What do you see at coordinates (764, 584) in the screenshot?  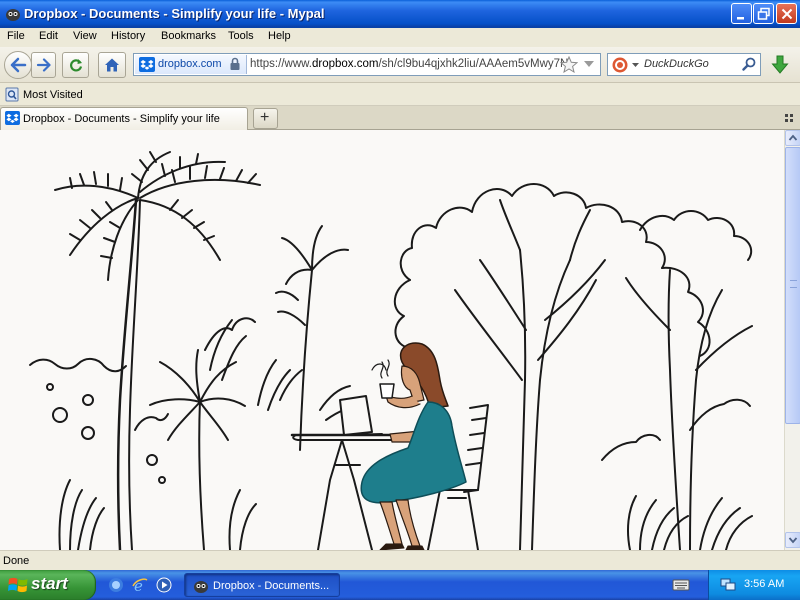 I see `clock: 3:56 AM` at bounding box center [764, 584].